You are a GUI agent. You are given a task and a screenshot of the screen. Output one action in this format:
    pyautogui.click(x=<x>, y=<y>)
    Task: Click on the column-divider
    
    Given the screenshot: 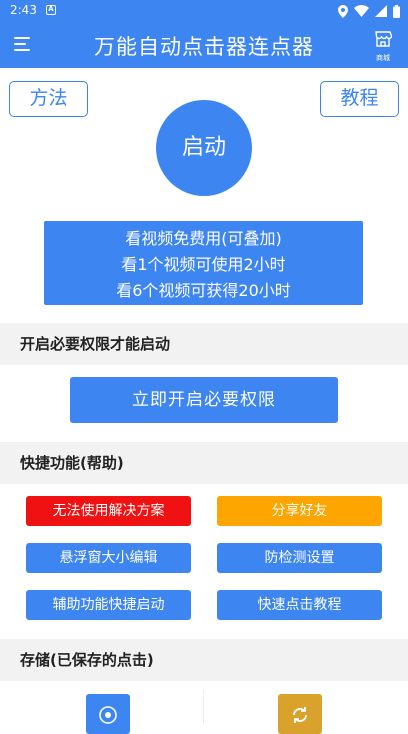 What is the action you would take?
    pyautogui.click(x=203, y=706)
    